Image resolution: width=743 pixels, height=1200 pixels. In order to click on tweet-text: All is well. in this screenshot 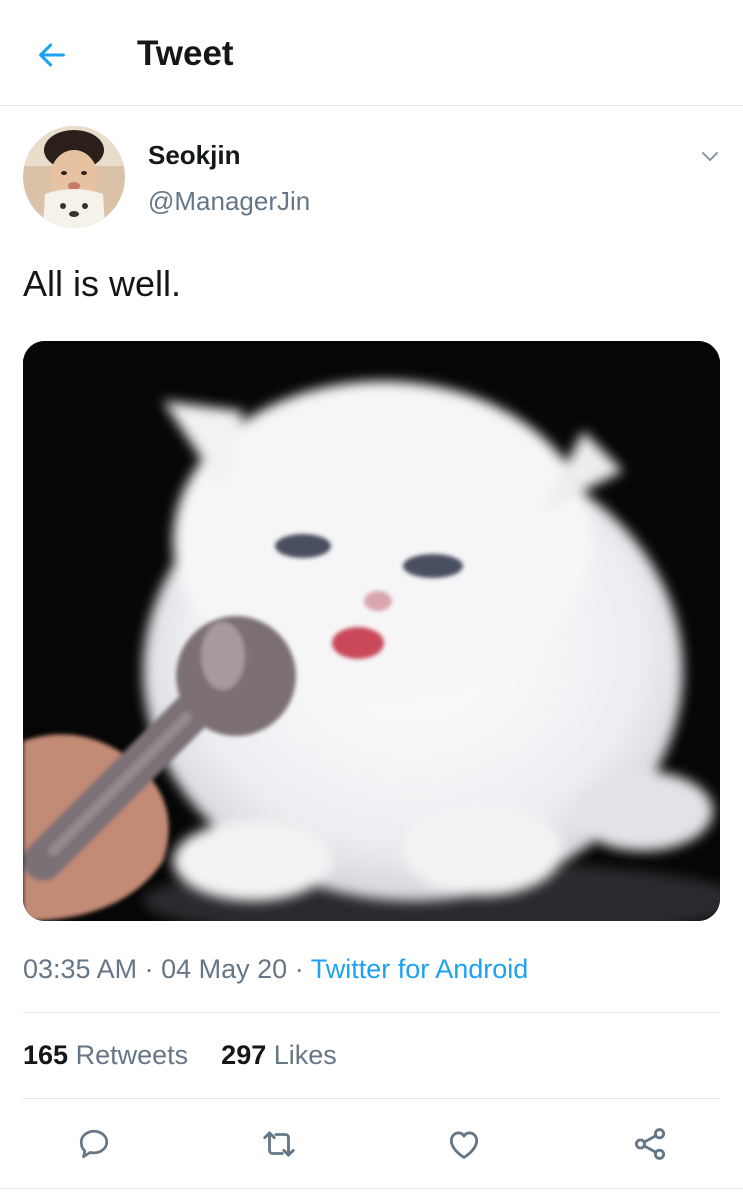, I will do `click(102, 283)`.